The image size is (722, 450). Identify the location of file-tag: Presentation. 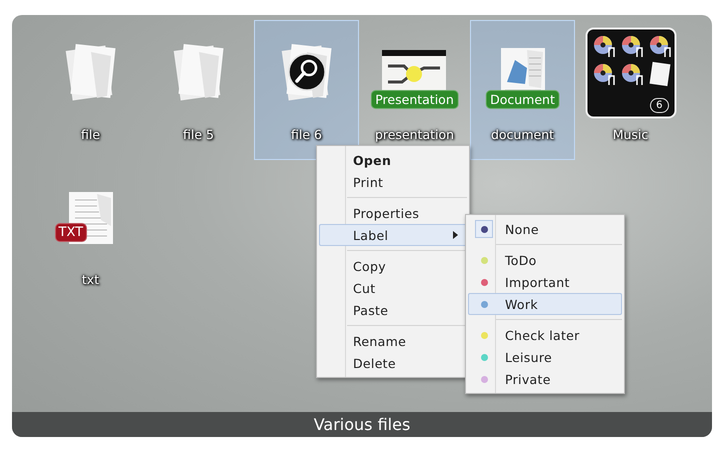
(414, 99).